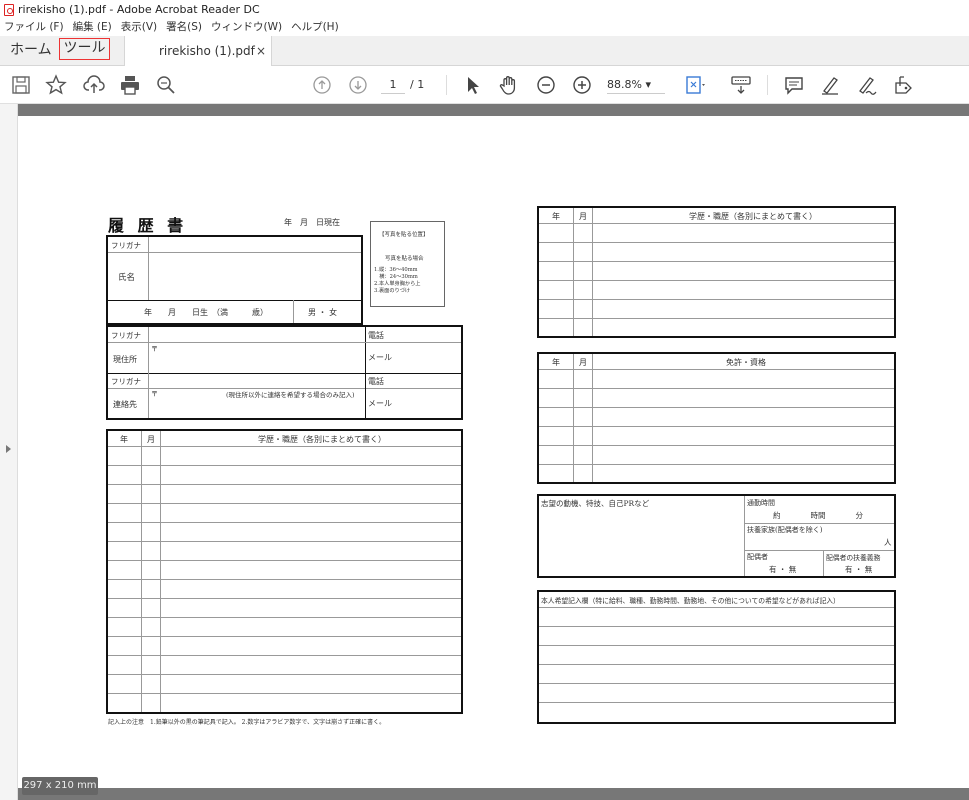 Image resolution: width=969 pixels, height=800 pixels. What do you see at coordinates (493, 110) in the screenshot?
I see `page-top-shadow` at bounding box center [493, 110].